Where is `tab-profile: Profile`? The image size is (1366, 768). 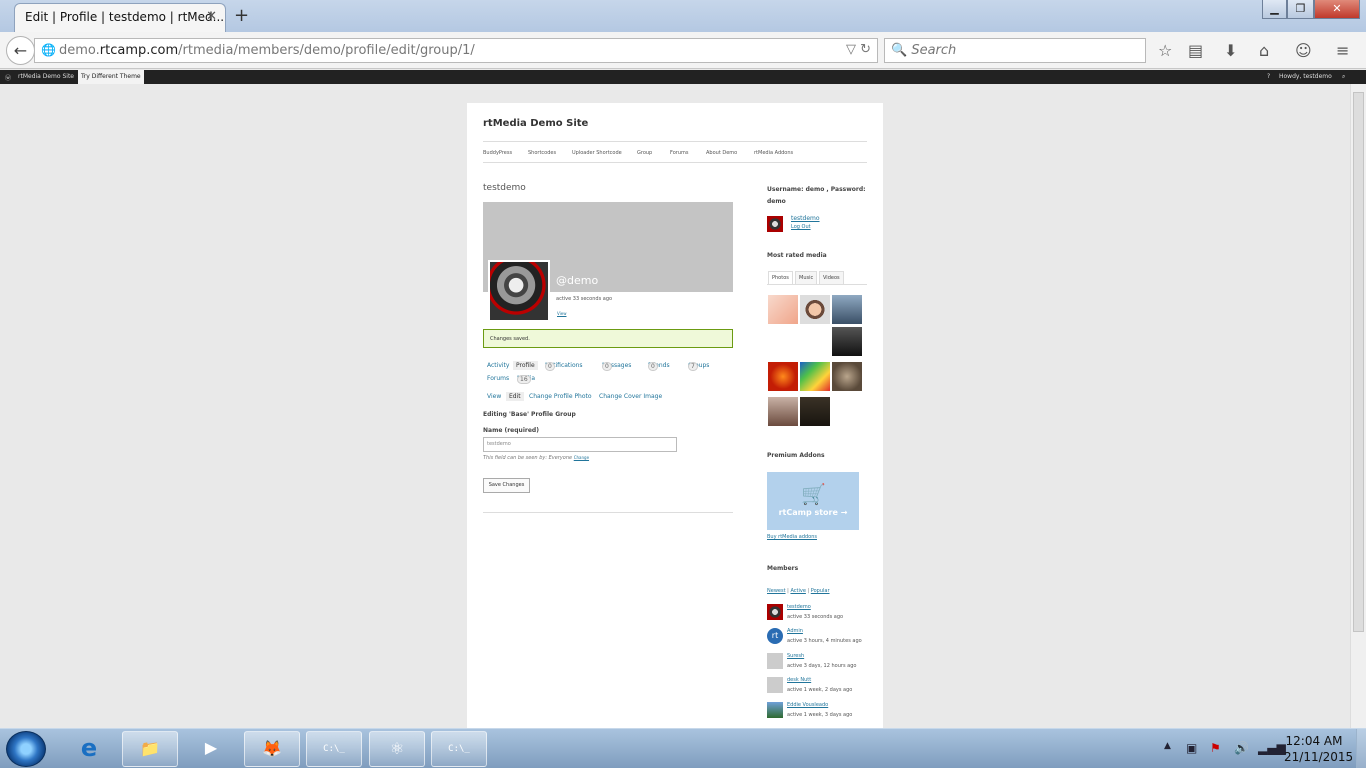 tab-profile: Profile is located at coordinates (525, 365).